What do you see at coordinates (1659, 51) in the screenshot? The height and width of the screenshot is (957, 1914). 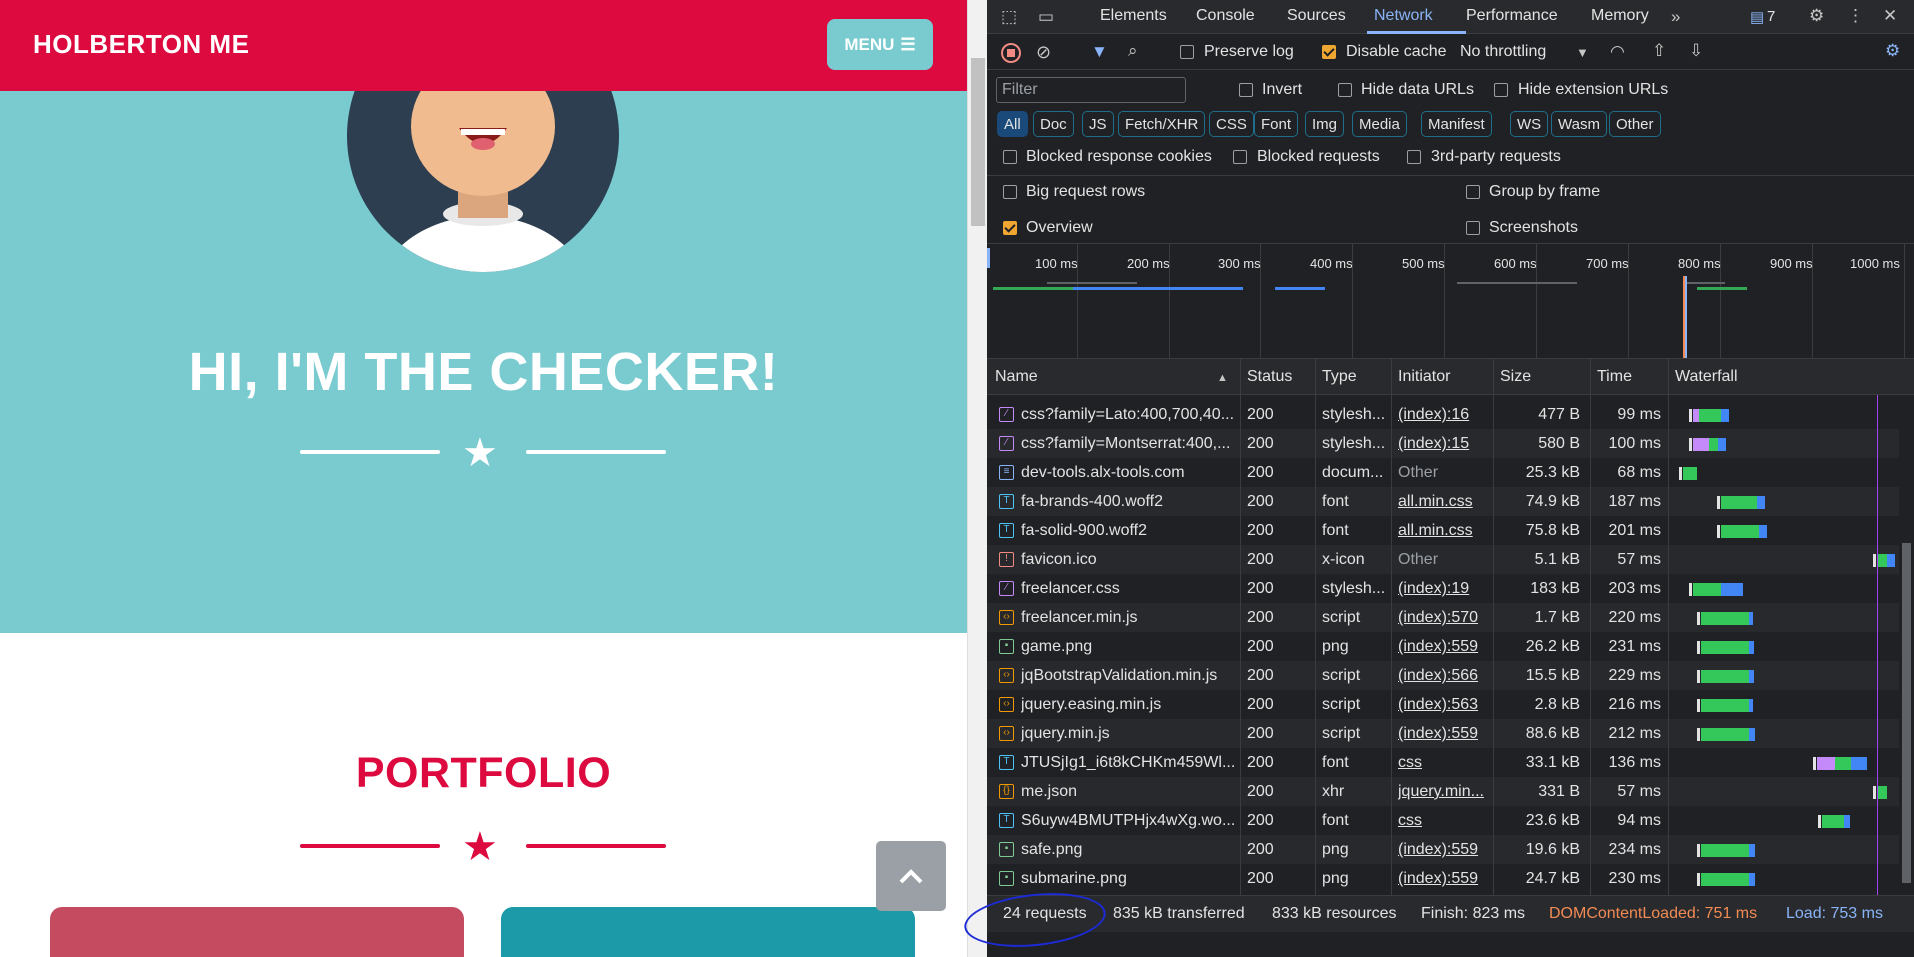 I see `import-har-icon: ⇧` at bounding box center [1659, 51].